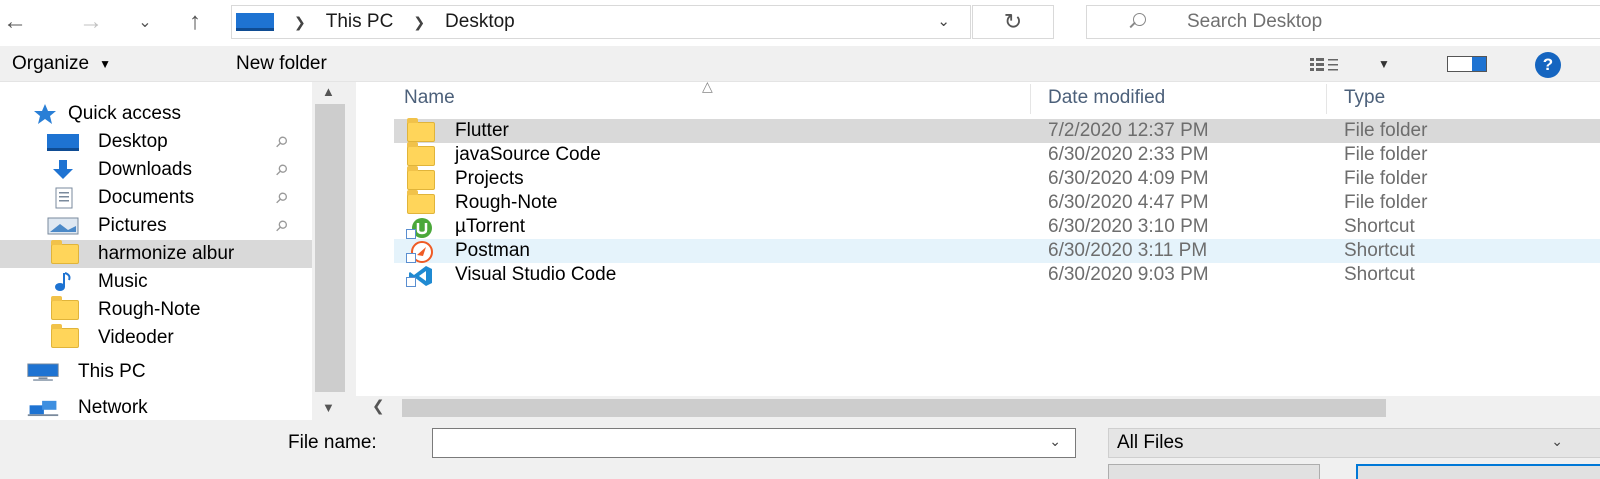 The height and width of the screenshot is (479, 1600). Describe the element at coordinates (429, 98) in the screenshot. I see `column-header-name: Name` at that location.